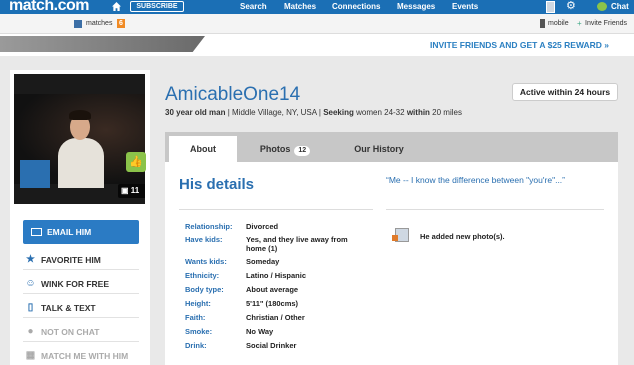  What do you see at coordinates (253, 6) in the screenshot?
I see `nav-search: Search` at bounding box center [253, 6].